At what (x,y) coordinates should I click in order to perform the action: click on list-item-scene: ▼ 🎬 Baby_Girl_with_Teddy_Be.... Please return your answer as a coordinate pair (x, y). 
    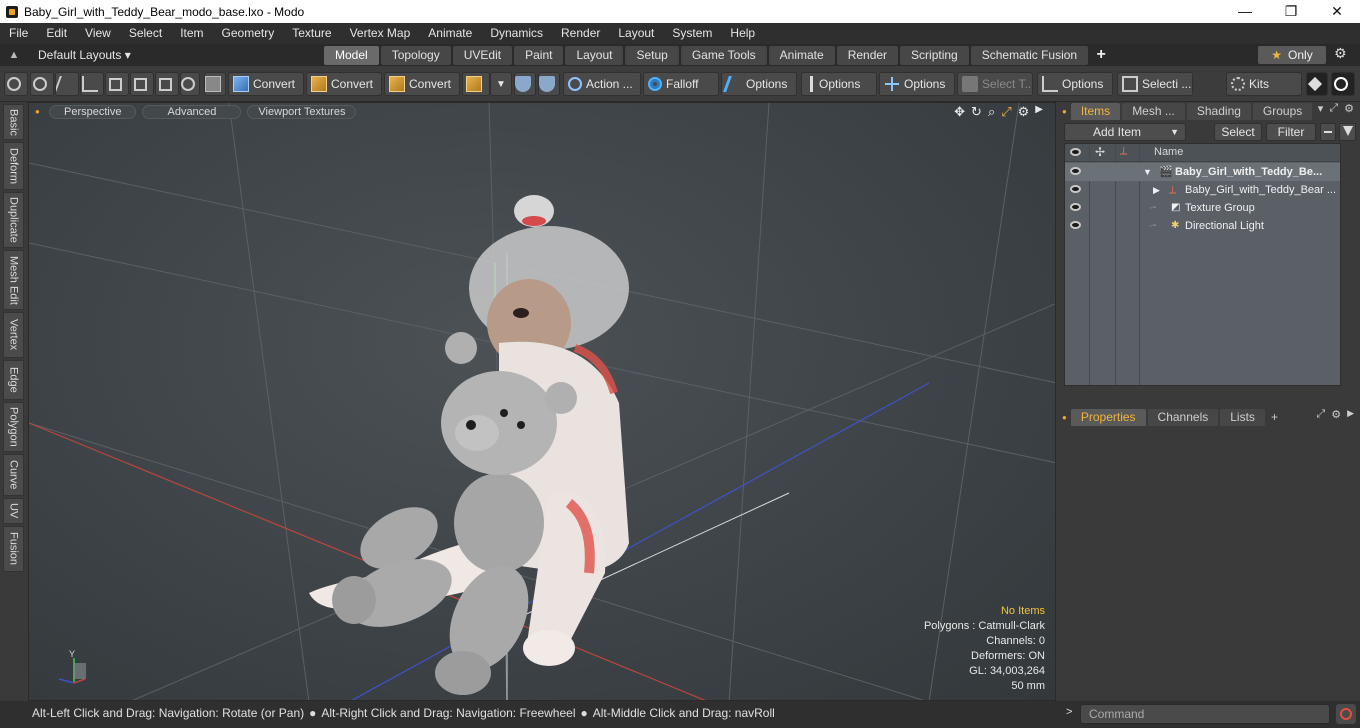
    Looking at the image, I should click on (1202, 172).